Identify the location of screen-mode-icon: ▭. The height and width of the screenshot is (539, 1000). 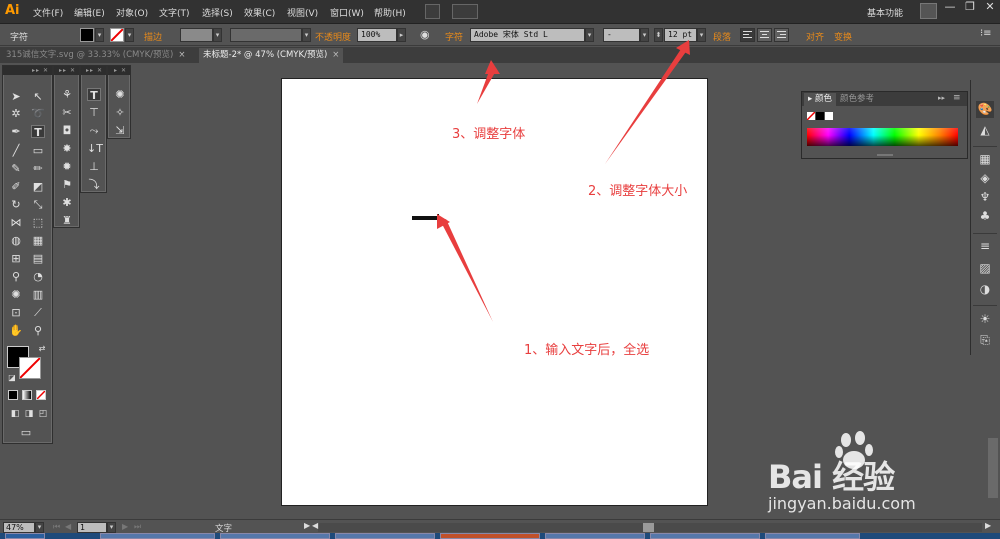
(26, 432).